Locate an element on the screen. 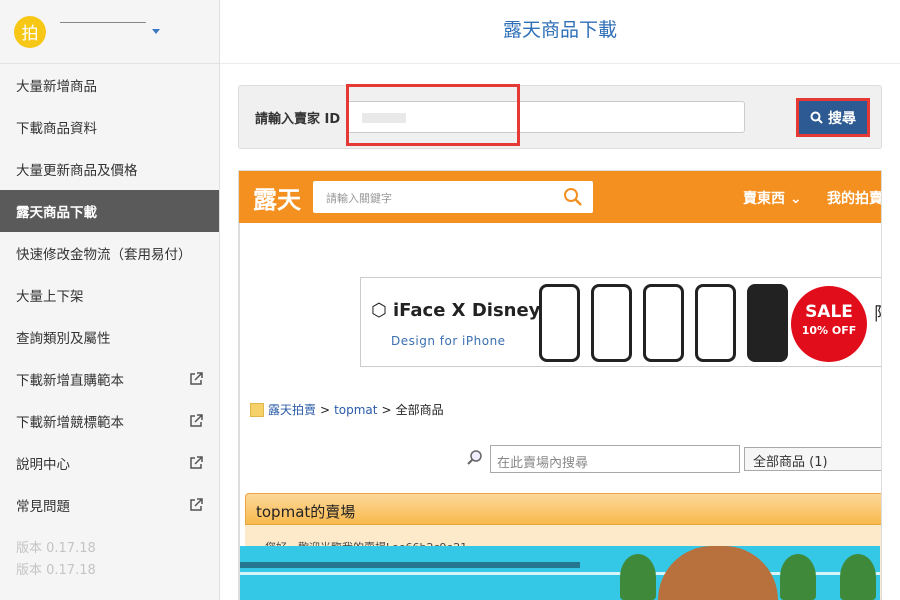  page-title: 露天商品下載 is located at coordinates (560, 32).